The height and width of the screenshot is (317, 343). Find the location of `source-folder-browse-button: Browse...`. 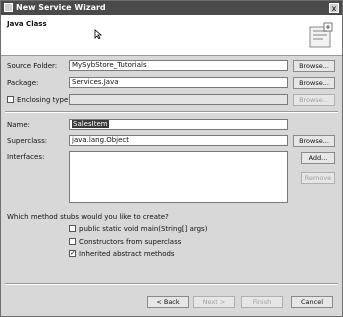

source-folder-browse-button: Browse... is located at coordinates (314, 66).